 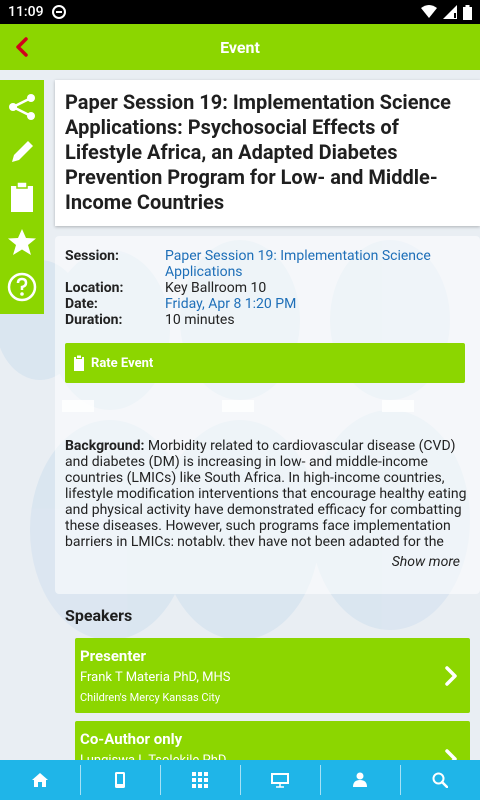 I want to click on notes-button, so click(x=22, y=152).